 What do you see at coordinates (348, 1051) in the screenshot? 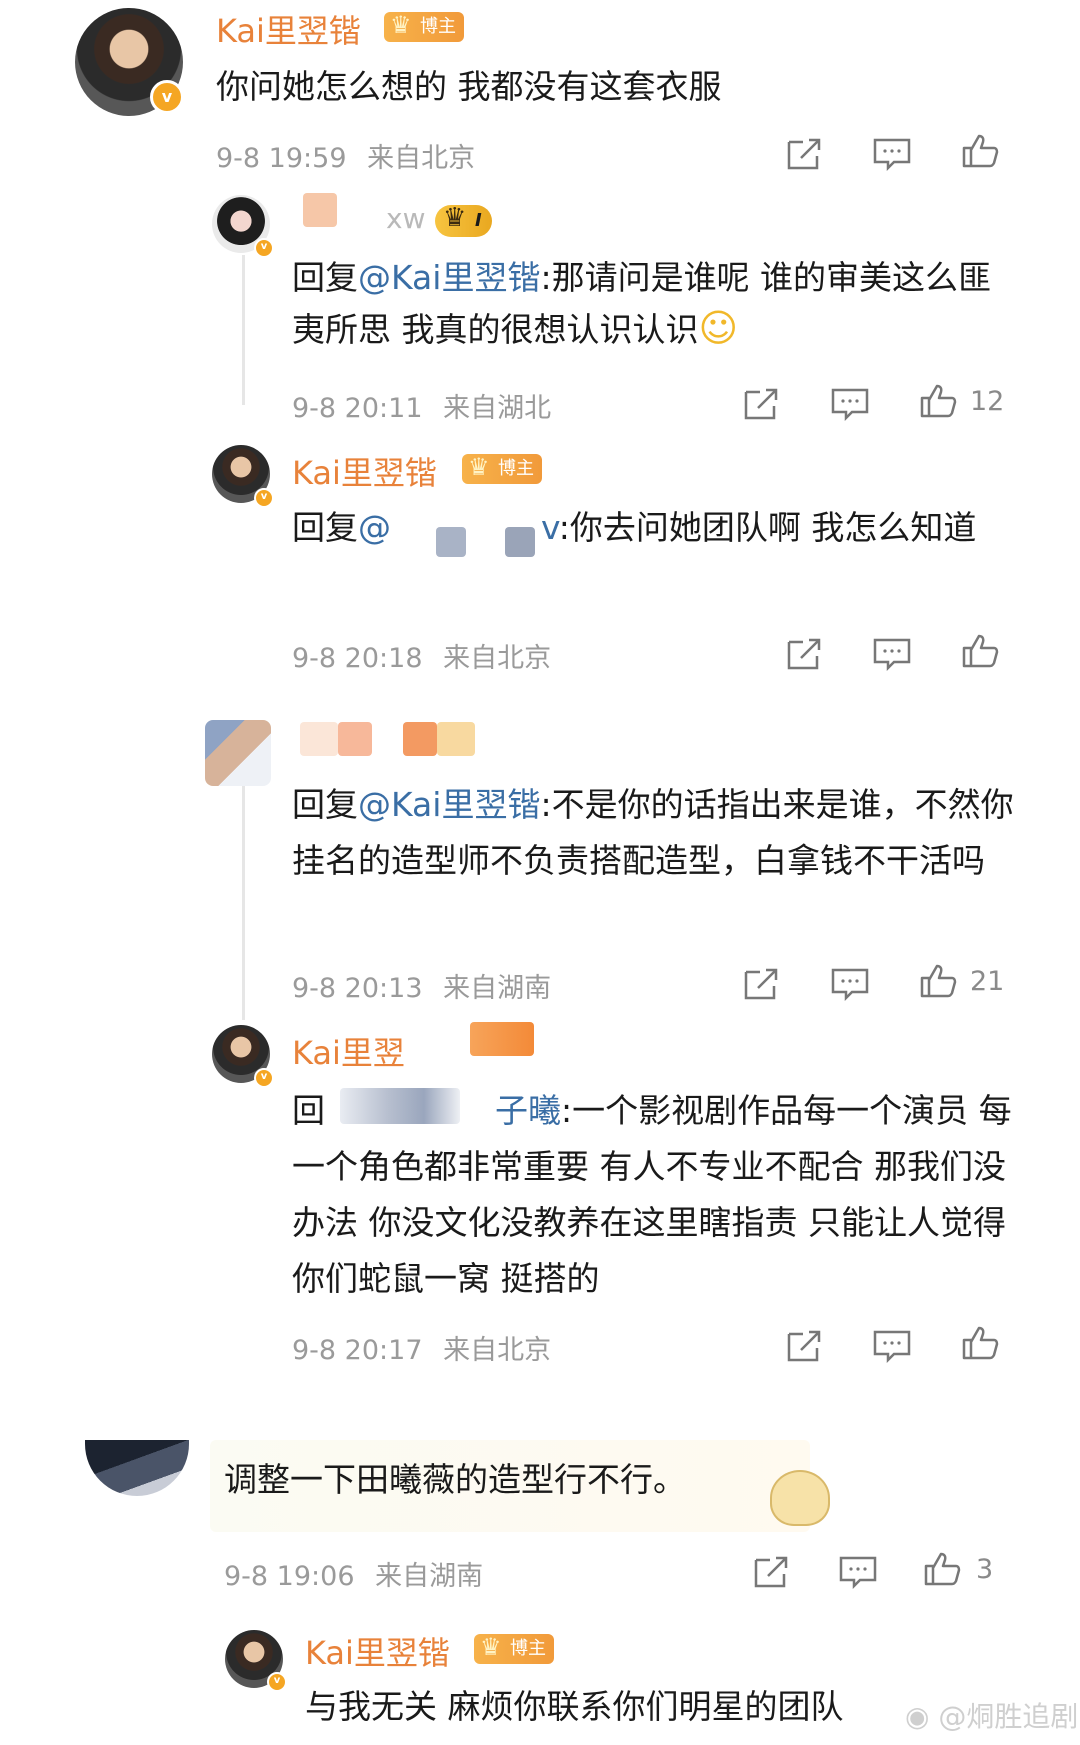
I see `username-fragment: Kai里翌` at bounding box center [348, 1051].